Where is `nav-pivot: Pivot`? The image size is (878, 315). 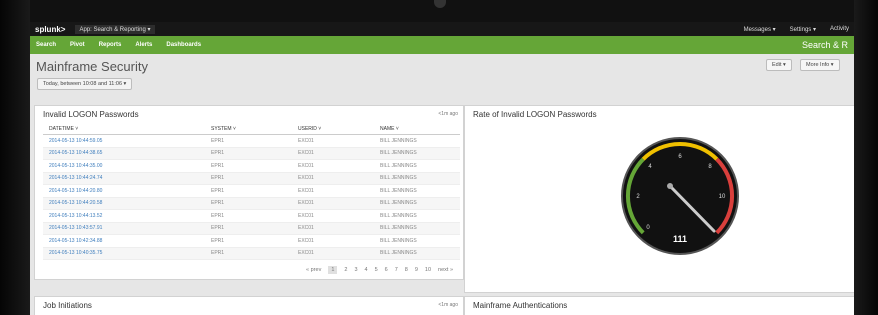
nav-pivot: Pivot is located at coordinates (77, 45).